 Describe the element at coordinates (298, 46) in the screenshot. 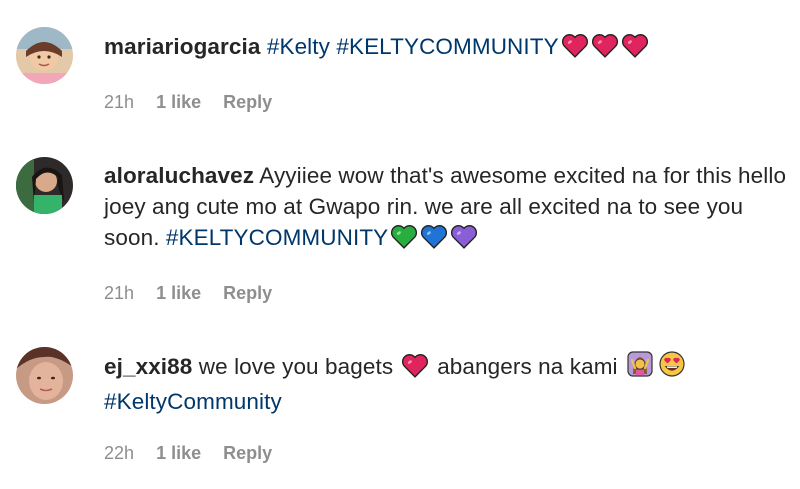

I see `hashtag-link: #Kelty` at that location.